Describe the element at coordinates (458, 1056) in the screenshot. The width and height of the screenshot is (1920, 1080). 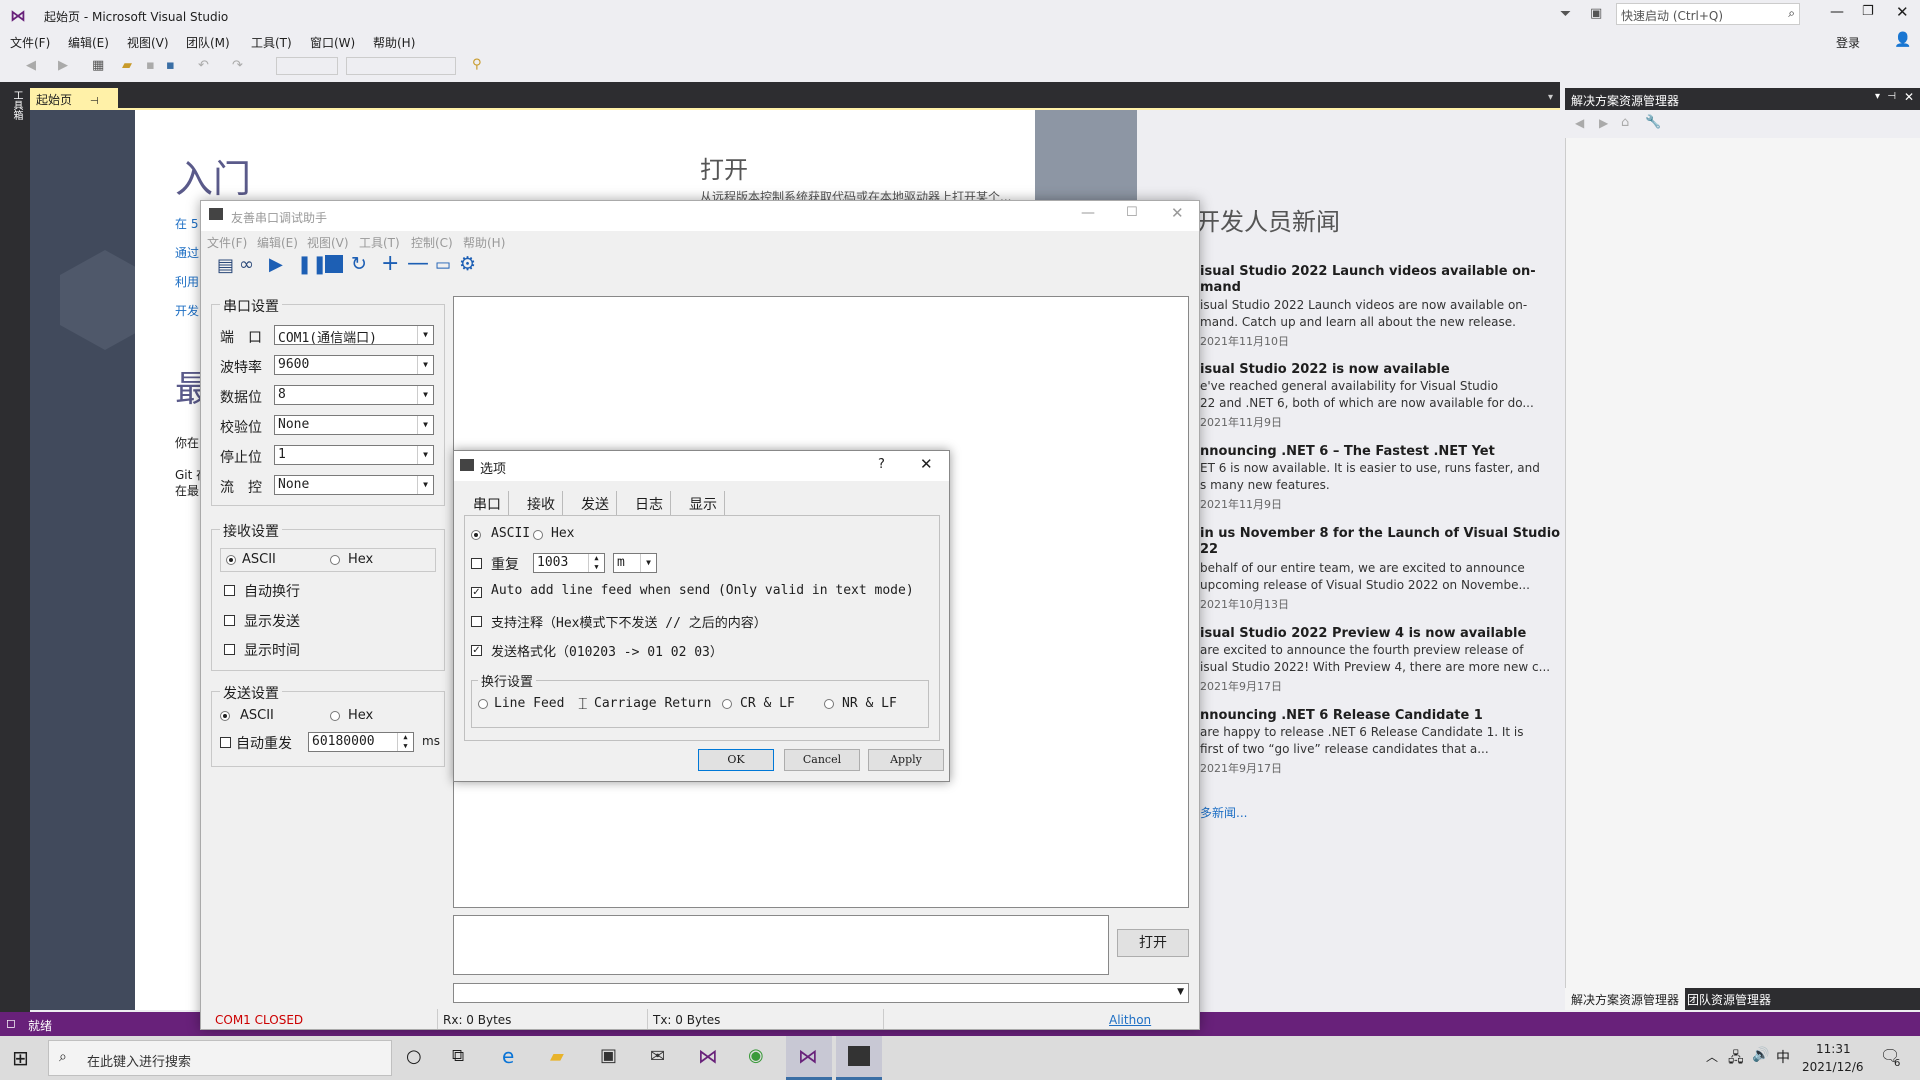
I see `task-view-icon: ⧉` at that location.